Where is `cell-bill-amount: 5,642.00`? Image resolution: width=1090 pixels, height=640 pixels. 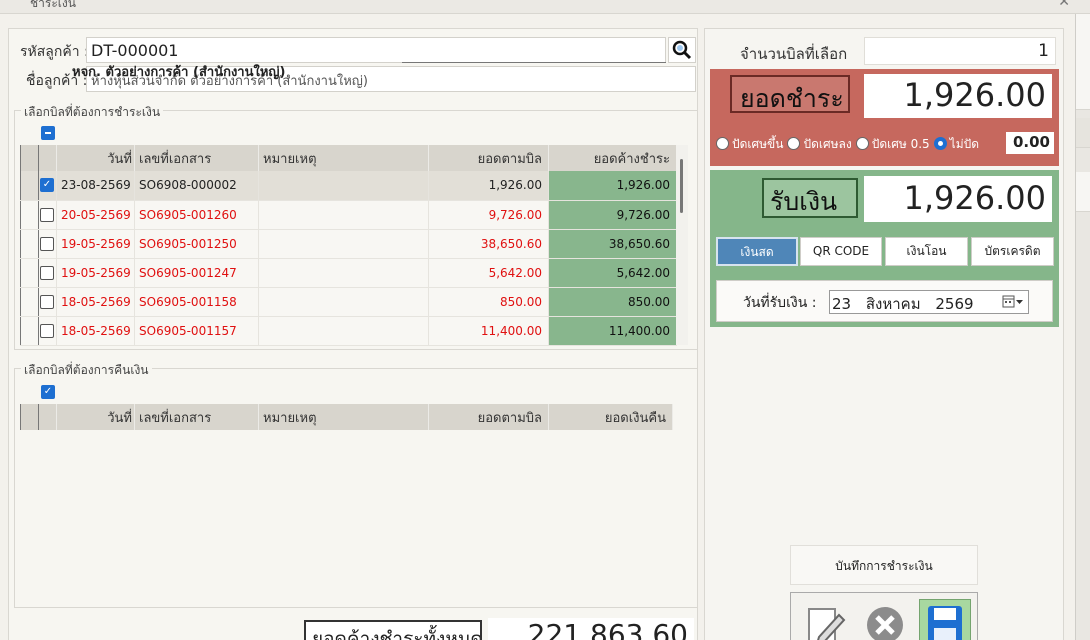 cell-bill-amount: 5,642.00 is located at coordinates (488, 273).